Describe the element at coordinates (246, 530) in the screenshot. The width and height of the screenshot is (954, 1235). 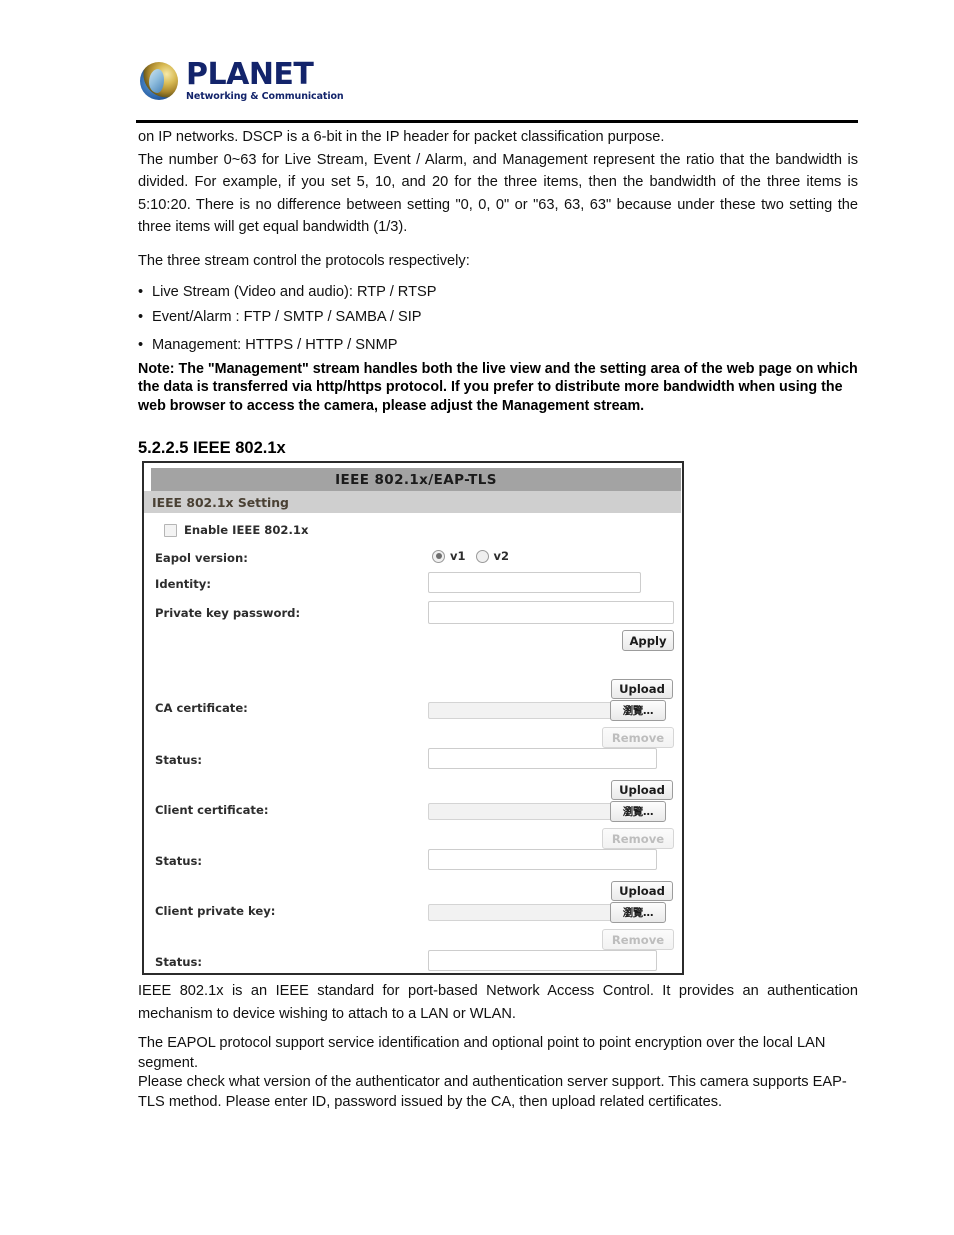
I see `enable-ieee8021x-label: Enable IEEE 802.1x` at that location.